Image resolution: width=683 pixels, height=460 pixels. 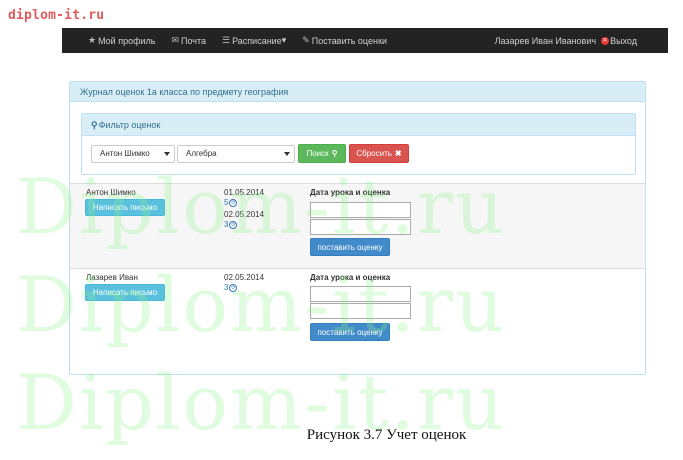 I want to click on reset-button: Сбросить ✖, so click(x=379, y=153).